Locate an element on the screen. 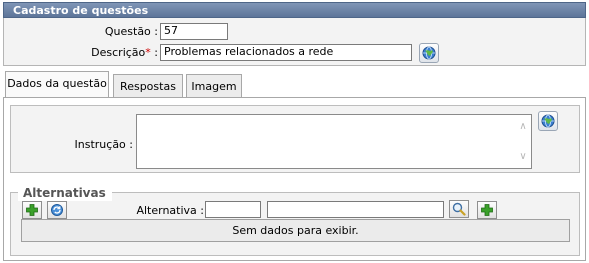 The height and width of the screenshot is (263, 589). tab-respostas: Respostas is located at coordinates (148, 86).